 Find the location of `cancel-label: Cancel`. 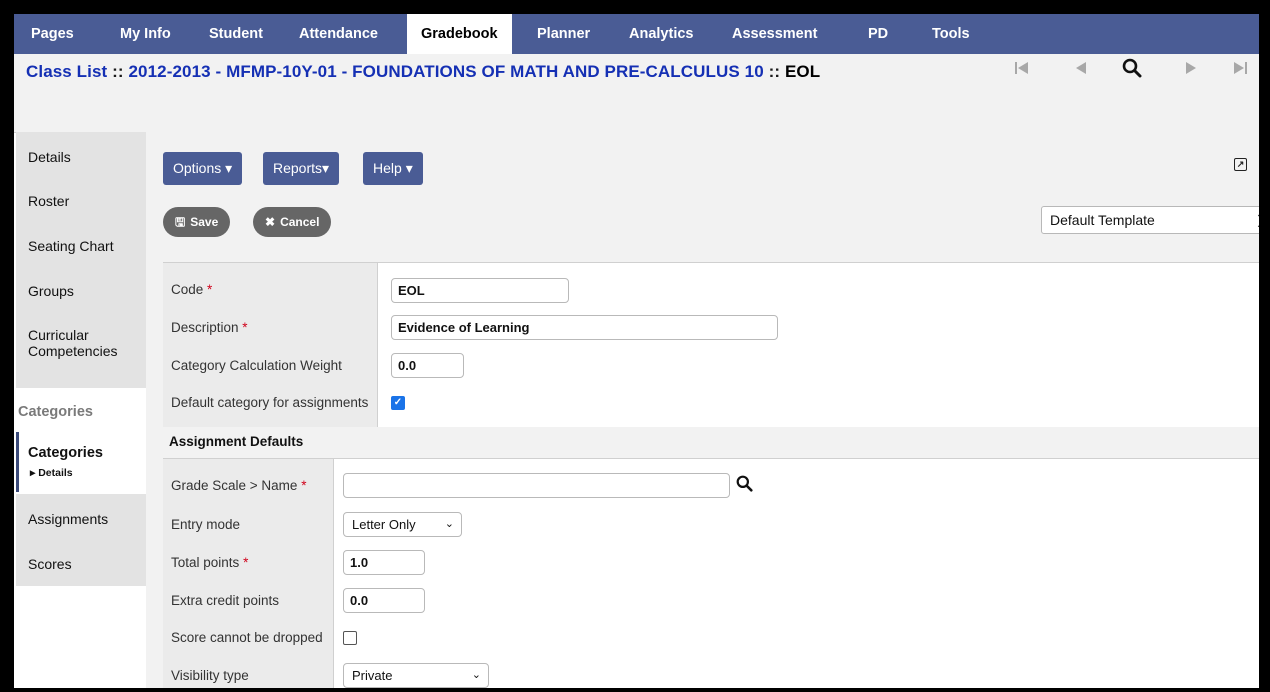

cancel-label: Cancel is located at coordinates (300, 222).